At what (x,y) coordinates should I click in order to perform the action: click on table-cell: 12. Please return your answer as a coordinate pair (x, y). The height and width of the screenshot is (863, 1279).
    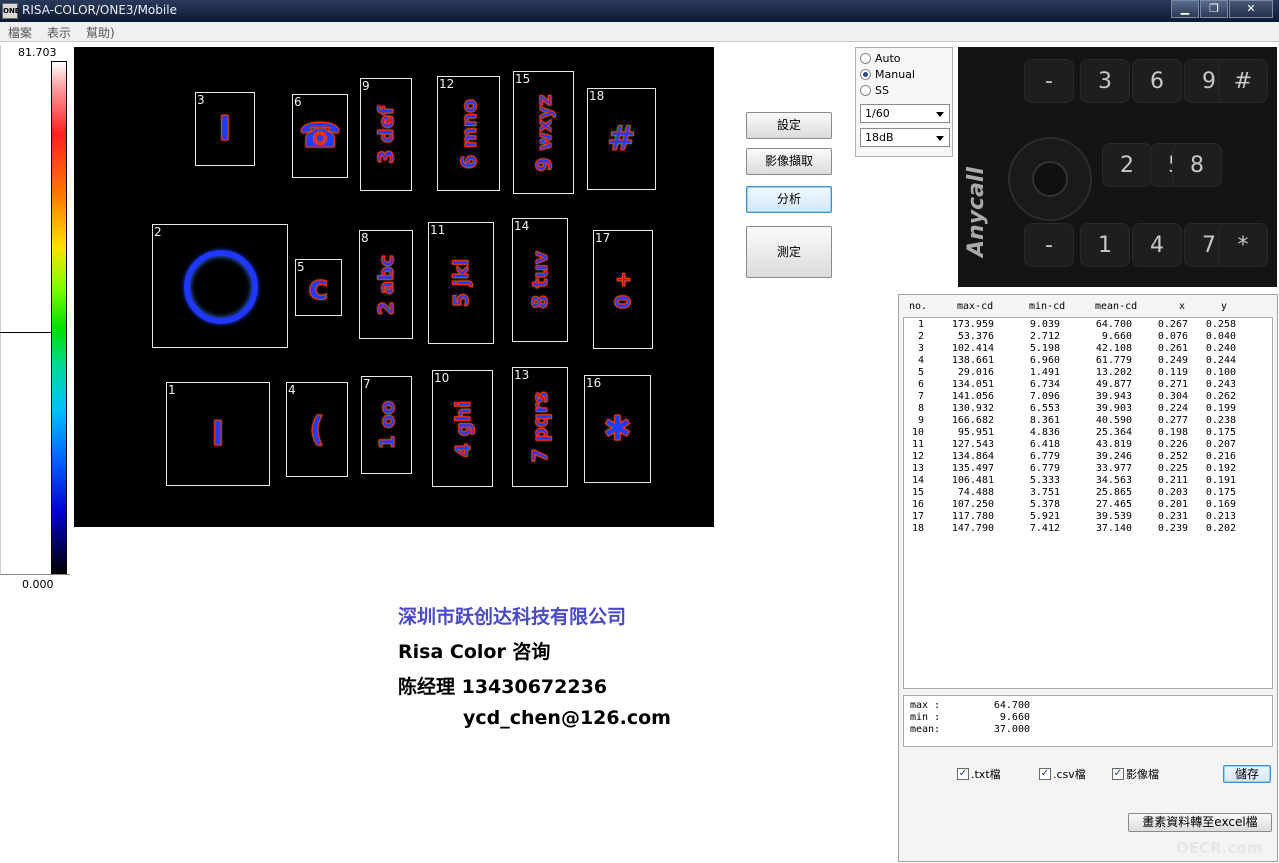
    Looking at the image, I should click on (917, 456).